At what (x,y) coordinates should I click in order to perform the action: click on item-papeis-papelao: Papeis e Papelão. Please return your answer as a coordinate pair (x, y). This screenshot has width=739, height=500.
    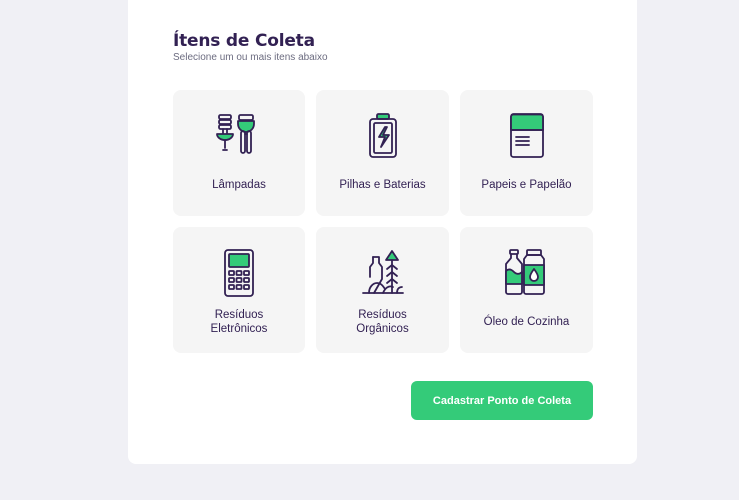
    Looking at the image, I should click on (526, 153).